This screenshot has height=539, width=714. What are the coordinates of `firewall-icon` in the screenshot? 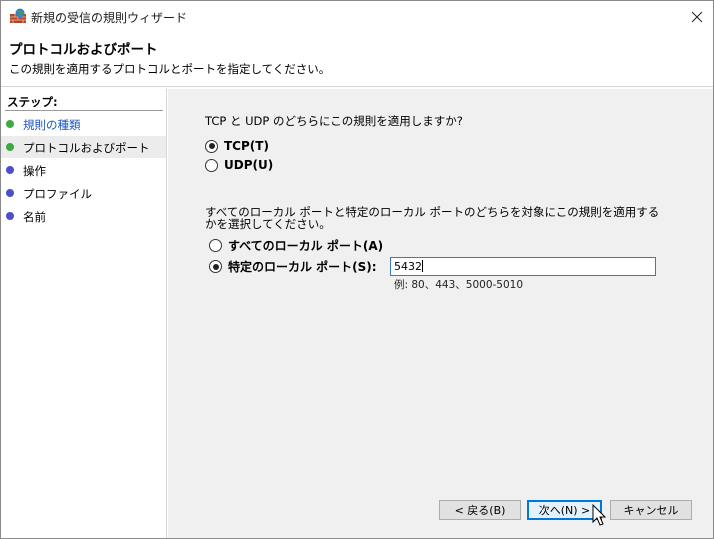 It's located at (18, 16).